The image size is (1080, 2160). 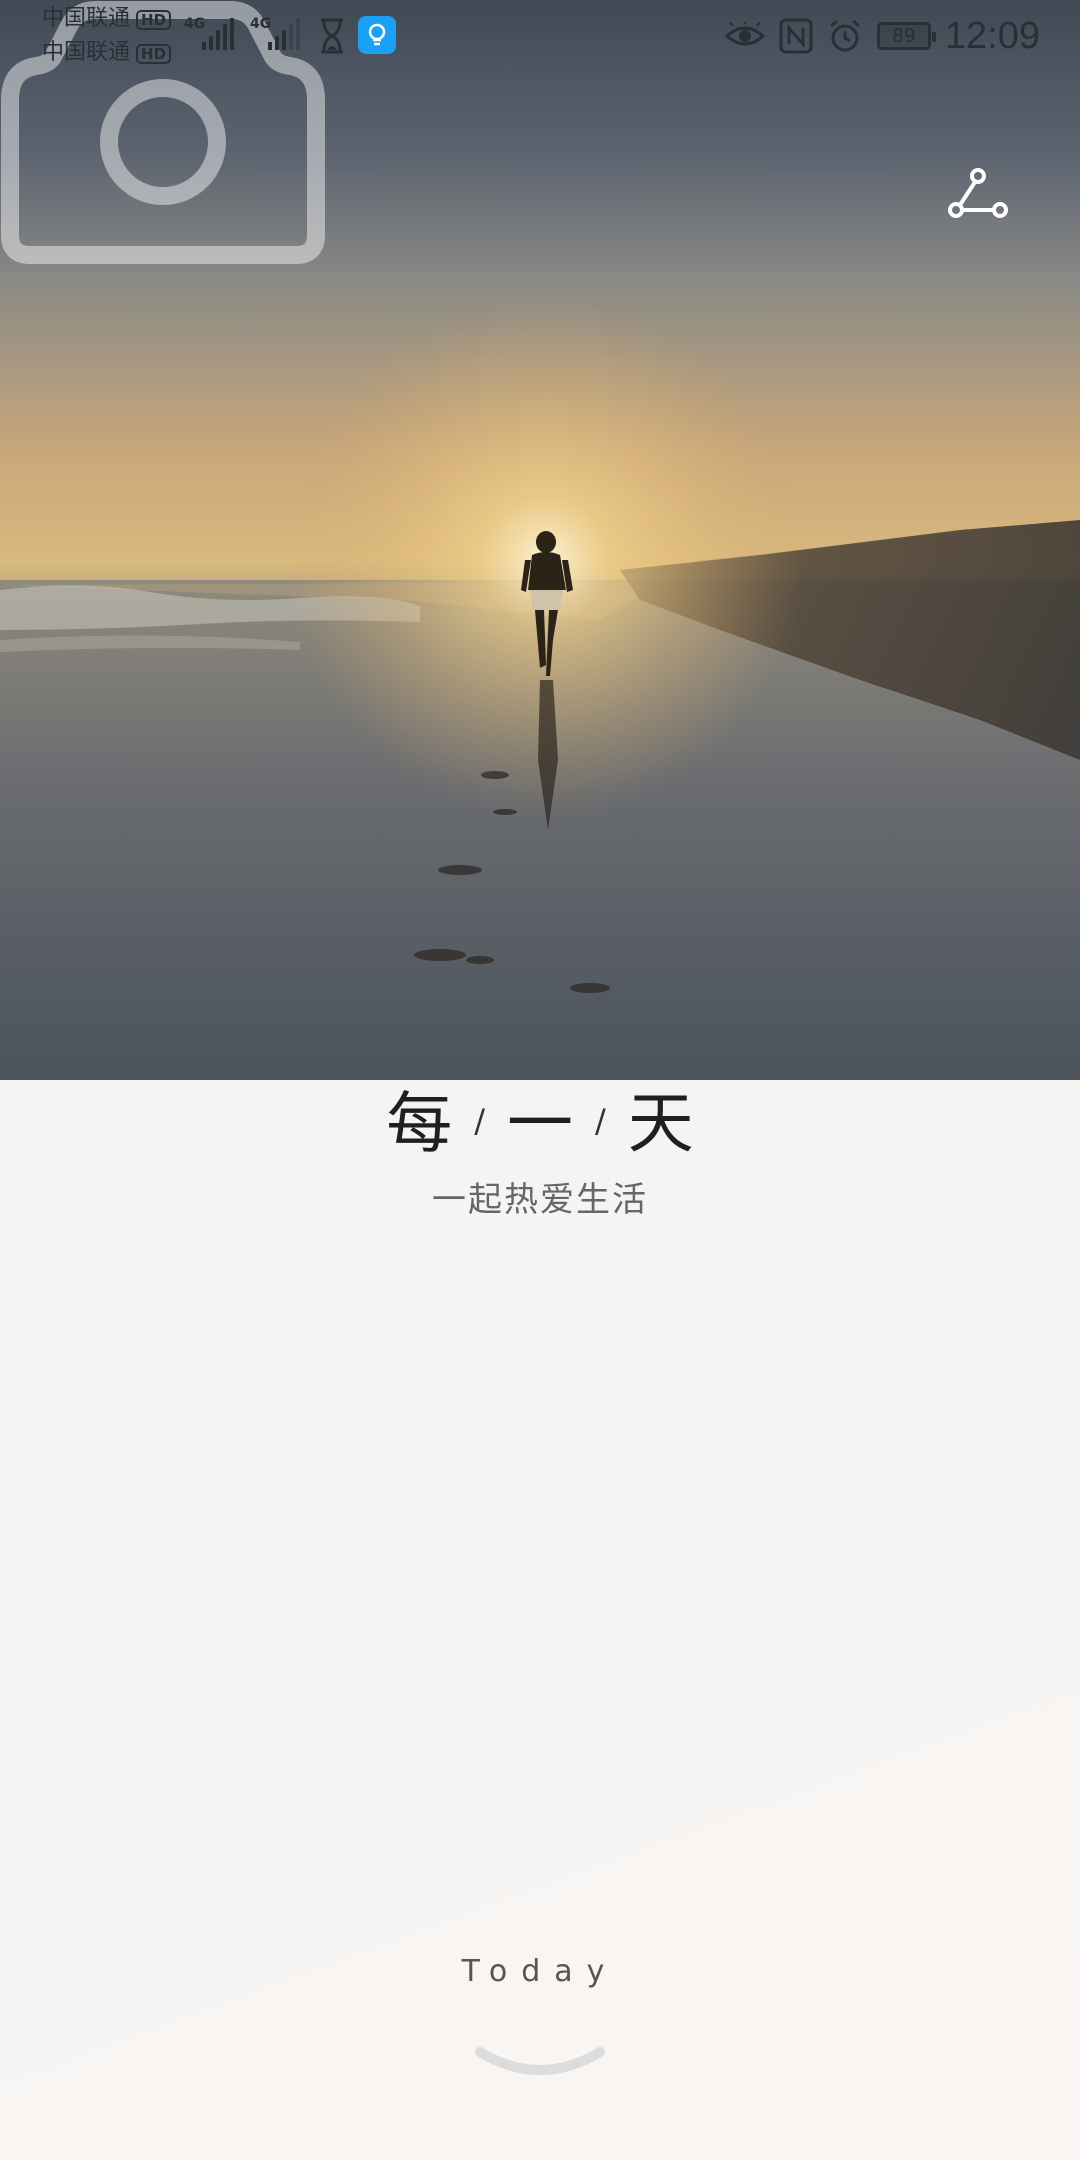 What do you see at coordinates (992, 35) in the screenshot?
I see `clock: 12:09` at bounding box center [992, 35].